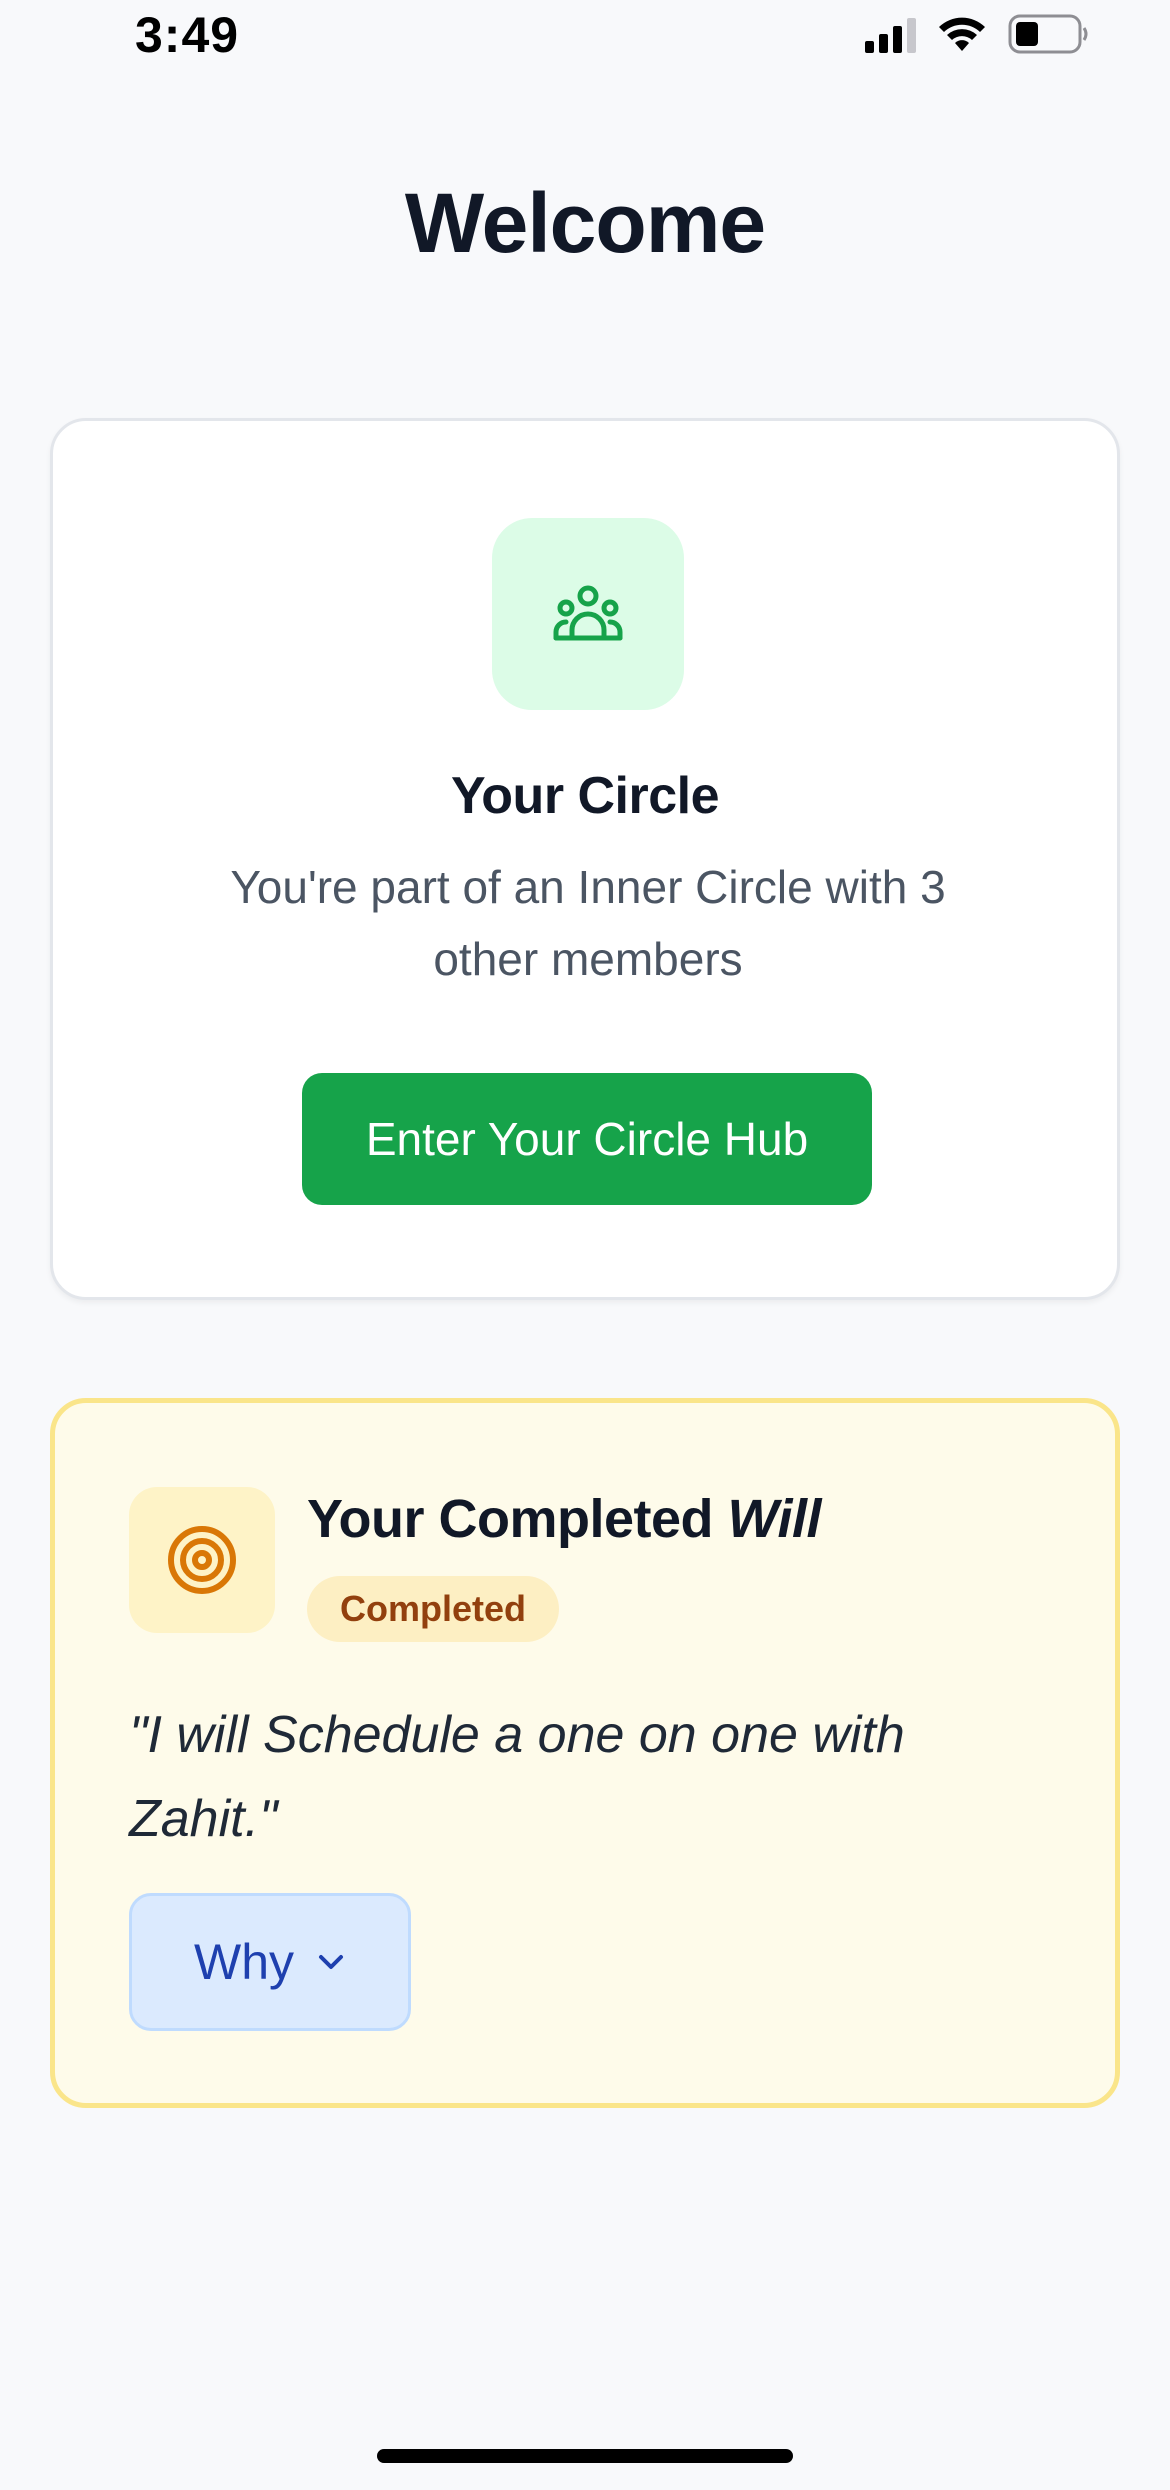 This screenshot has width=1170, height=2490. What do you see at coordinates (585, 2456) in the screenshot?
I see `home-indicator` at bounding box center [585, 2456].